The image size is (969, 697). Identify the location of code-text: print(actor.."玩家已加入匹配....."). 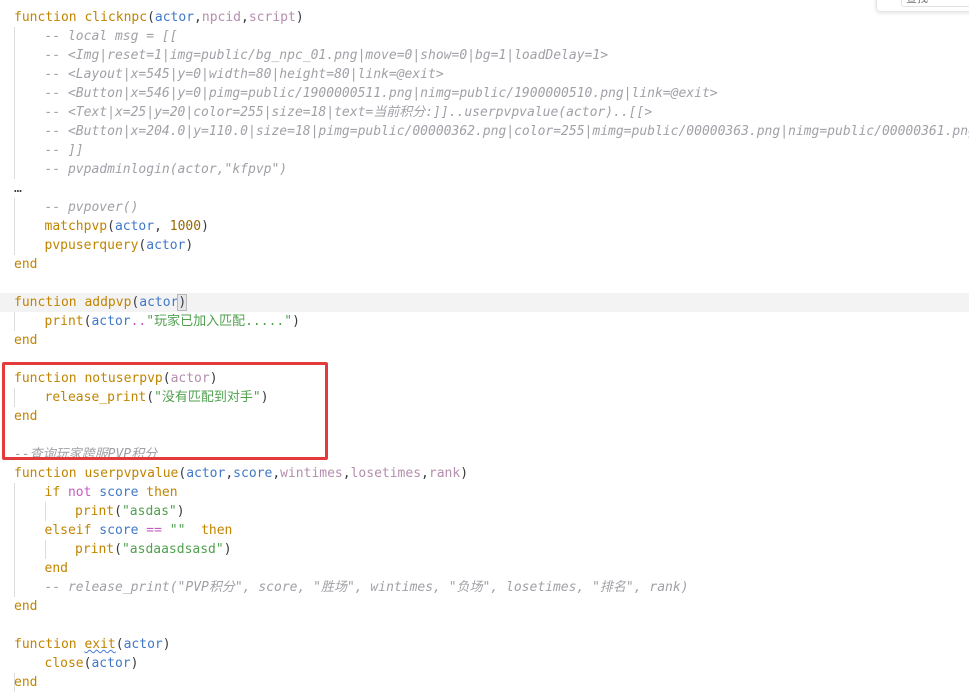
(172, 321).